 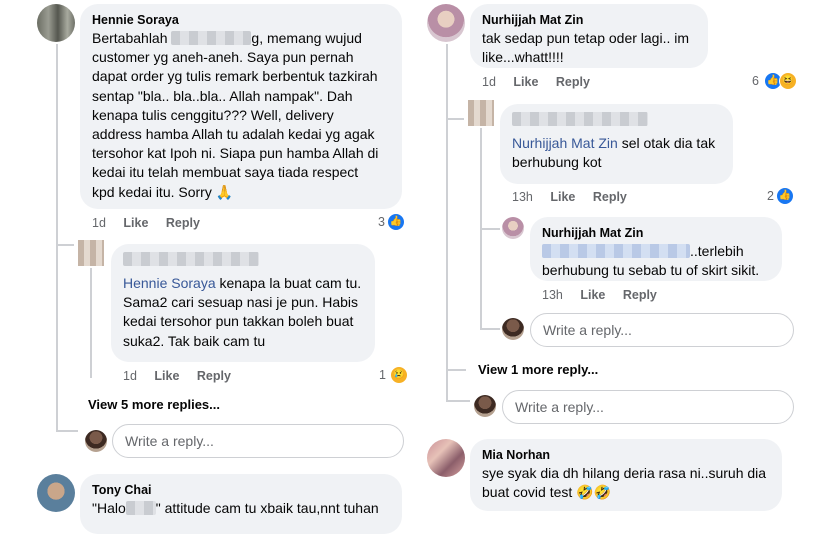 What do you see at coordinates (565, 143) in the screenshot?
I see `mention-link: Nurhijjah Mat Zin` at bounding box center [565, 143].